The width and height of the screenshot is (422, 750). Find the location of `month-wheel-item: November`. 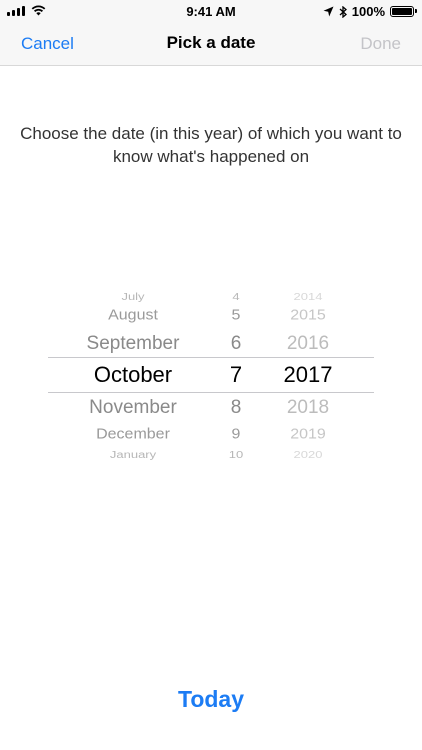

month-wheel-item: November is located at coordinates (133, 407).